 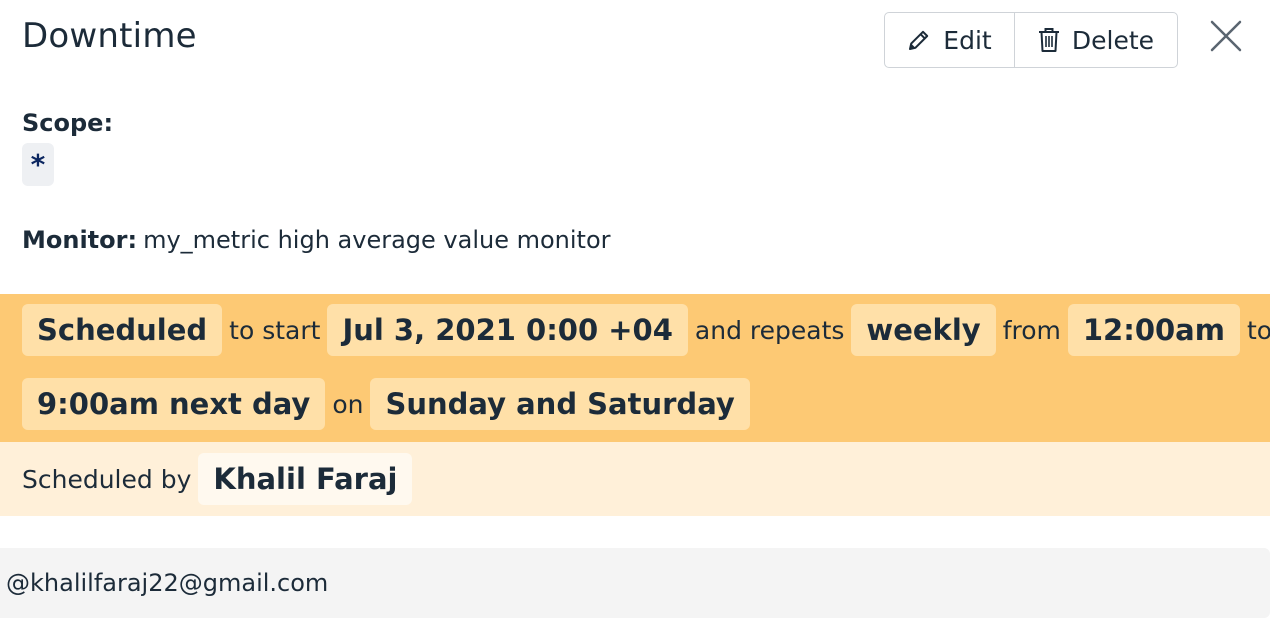 What do you see at coordinates (1049, 40) in the screenshot?
I see `trash-icon` at bounding box center [1049, 40].